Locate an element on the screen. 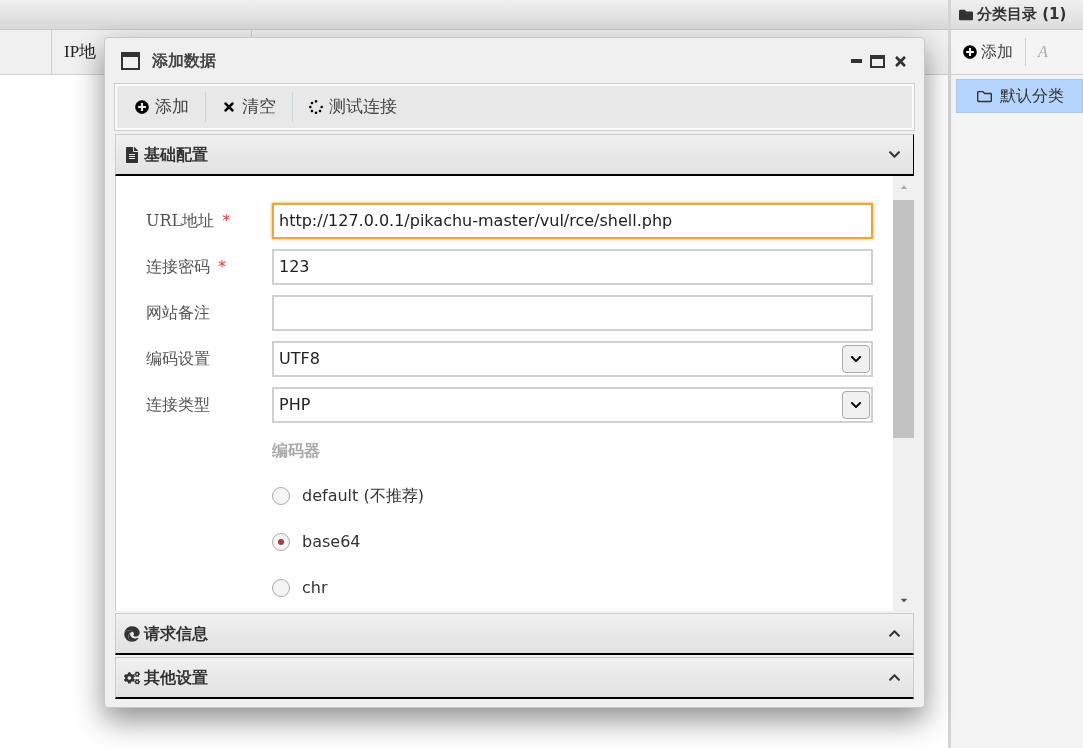 The width and height of the screenshot is (1083, 748). dialog-title: 添加数据 is located at coordinates (184, 61).